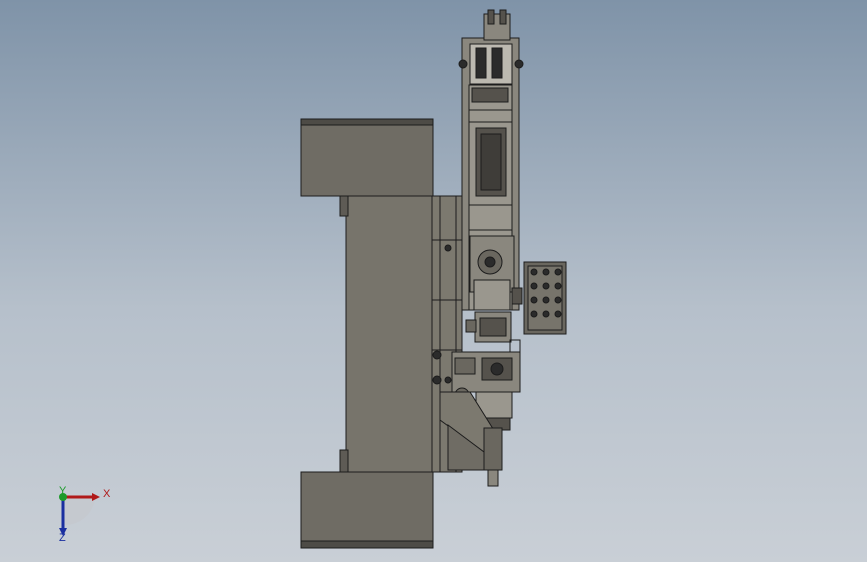 The image size is (867, 562). I want to click on y-axis-label: Y, so click(63, 491).